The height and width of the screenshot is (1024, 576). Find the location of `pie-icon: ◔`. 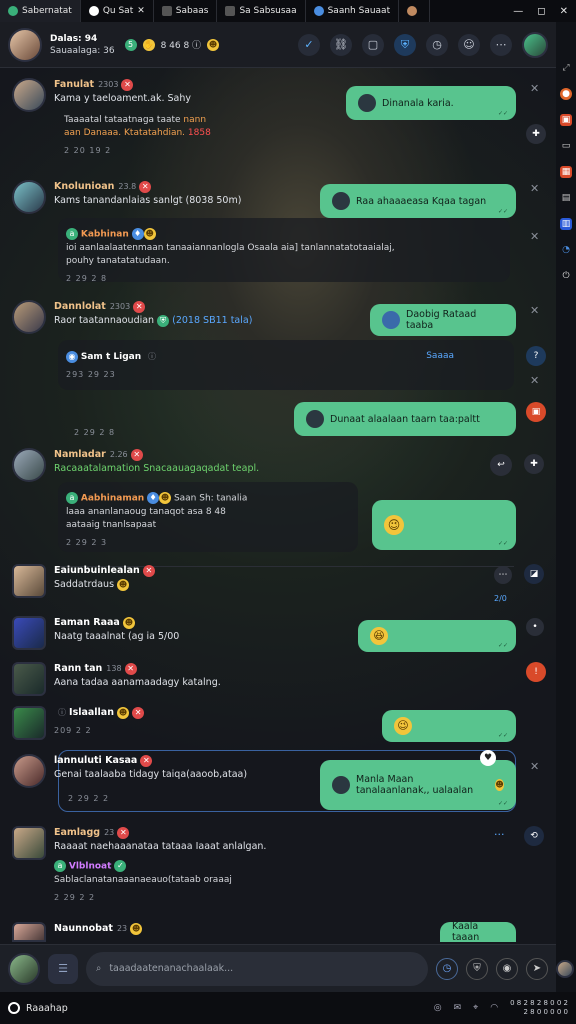

pie-icon: ◔ is located at coordinates (566, 250).